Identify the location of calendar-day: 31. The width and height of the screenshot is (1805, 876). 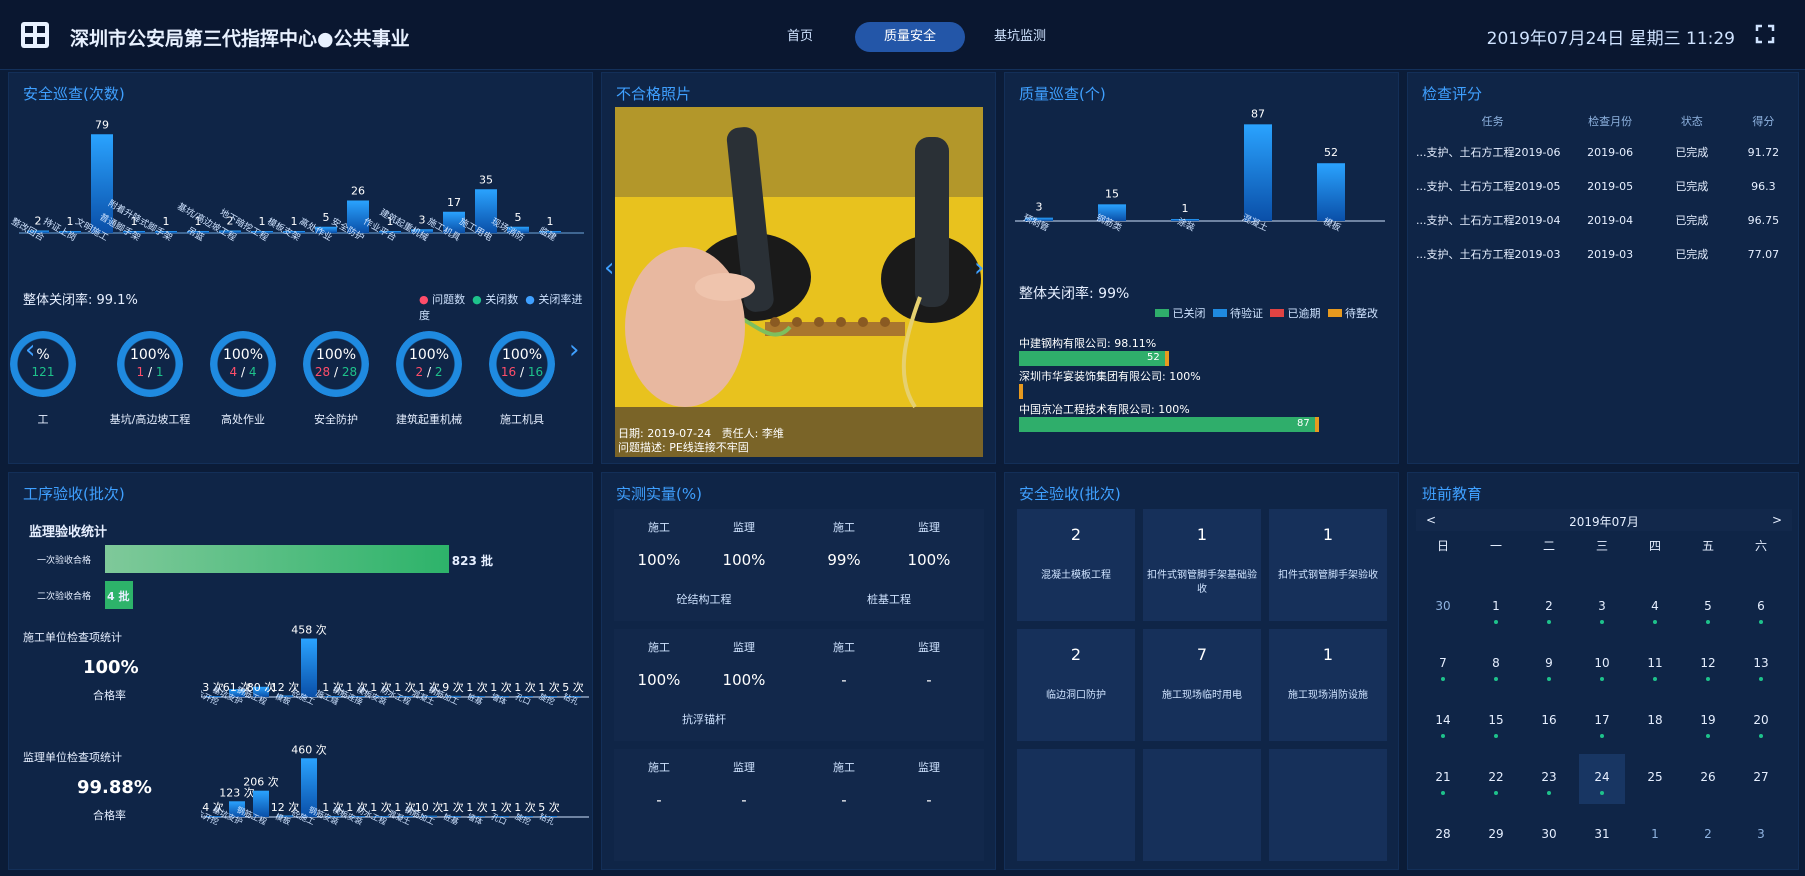
(1602, 834).